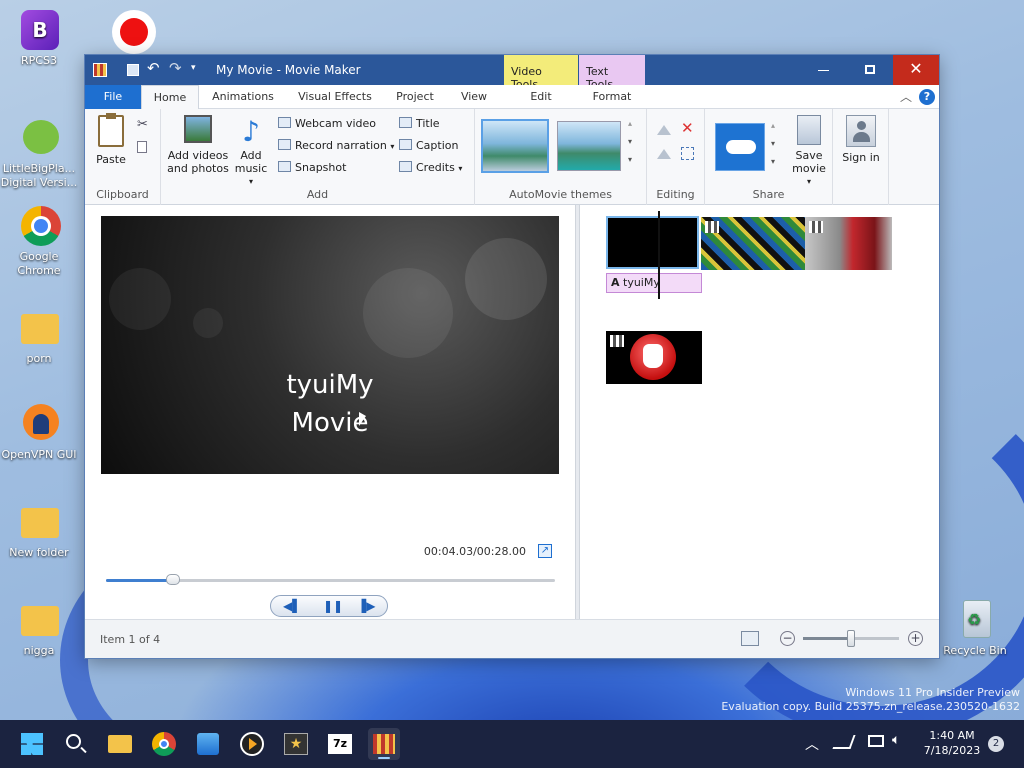  I want to click on storyboard-caption: A tyuiMy, so click(654, 283).